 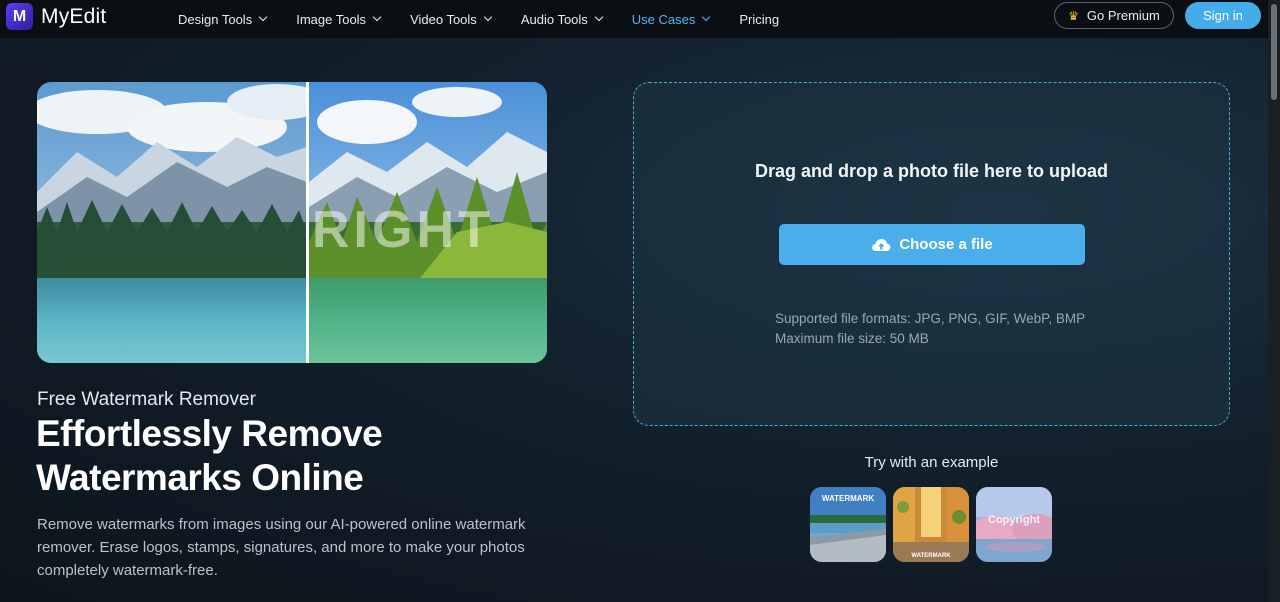 I want to click on go-premium-button: ♛ Go Premium, so click(x=1114, y=15).